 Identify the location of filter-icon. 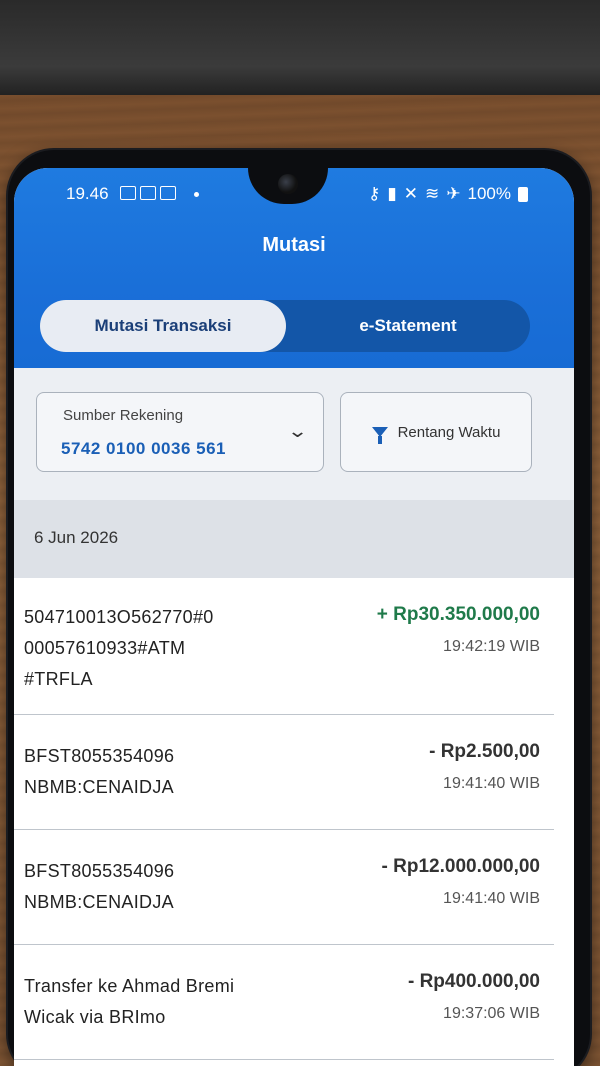
(379, 435).